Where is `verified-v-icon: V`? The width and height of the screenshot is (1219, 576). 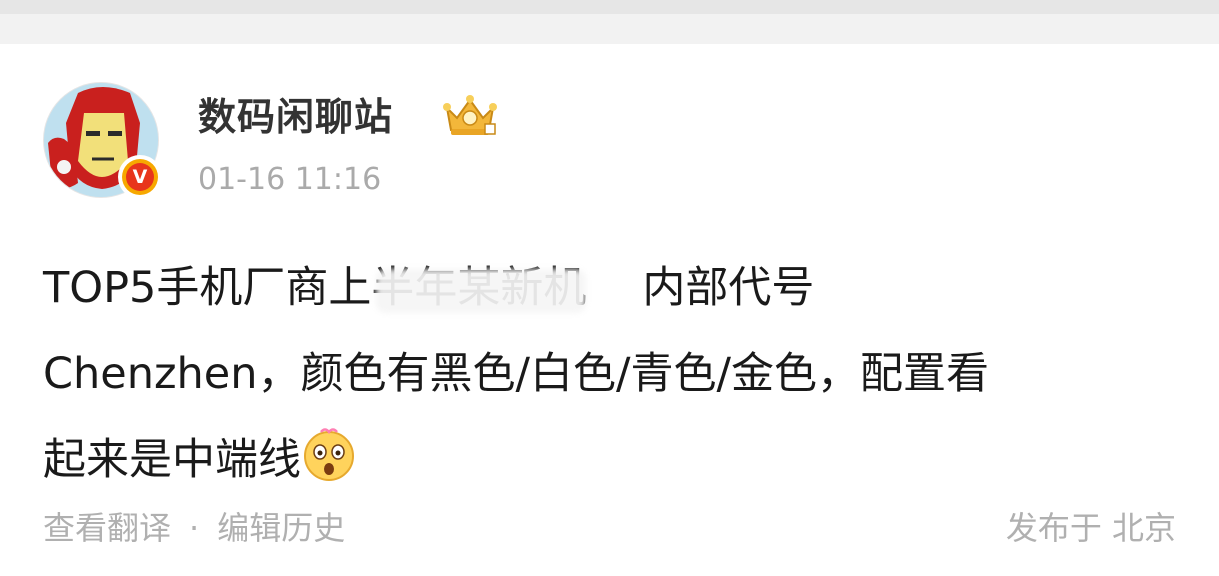 verified-v-icon: V is located at coordinates (140, 177).